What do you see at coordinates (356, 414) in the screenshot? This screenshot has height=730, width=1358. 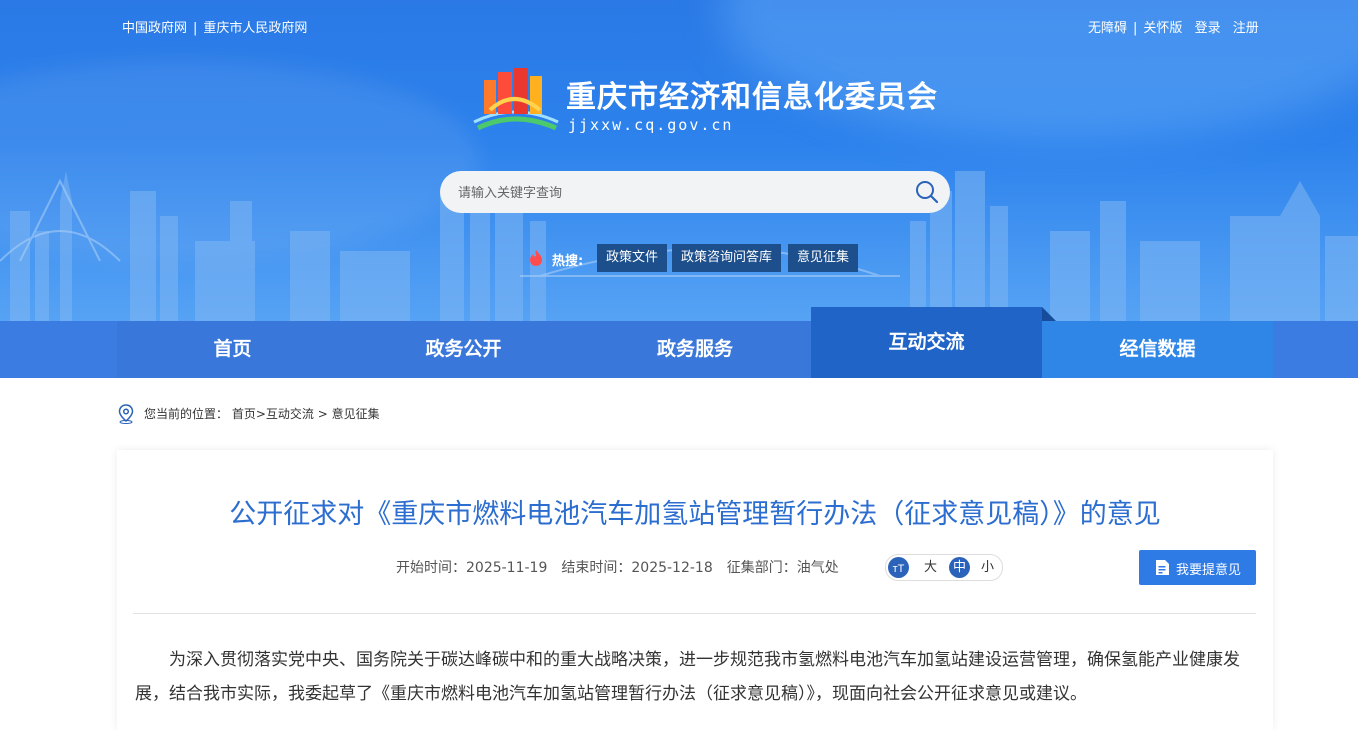 I see `breadcrumb-opinion-collection: 意见征集` at bounding box center [356, 414].